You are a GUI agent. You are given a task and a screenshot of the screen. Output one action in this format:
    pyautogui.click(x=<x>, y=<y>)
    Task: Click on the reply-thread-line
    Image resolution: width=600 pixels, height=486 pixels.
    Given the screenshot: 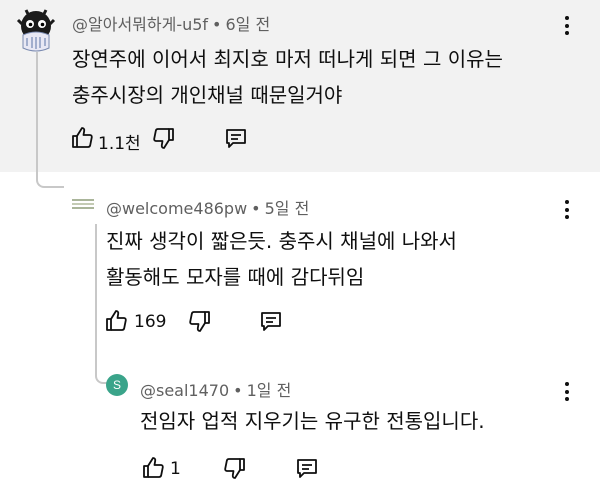 What is the action you would take?
    pyautogui.click(x=50, y=120)
    